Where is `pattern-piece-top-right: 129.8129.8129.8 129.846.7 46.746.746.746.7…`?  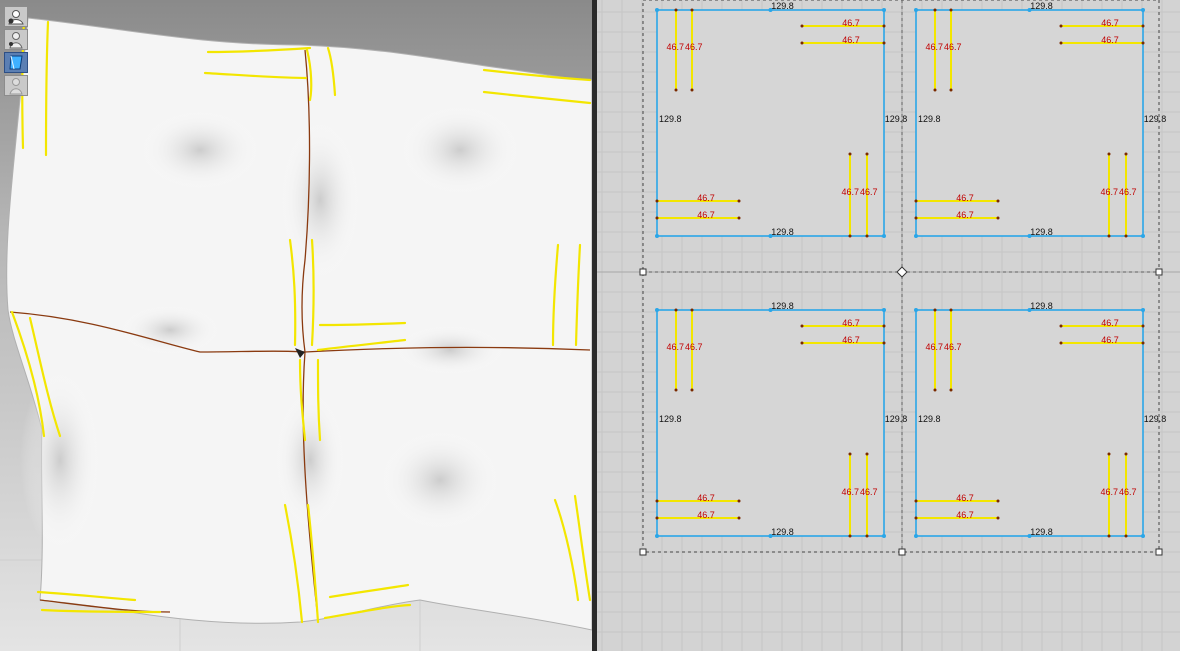 pattern-piece-top-right: 129.8129.8129.8 129.846.7 46.746.746.746.7… is located at coordinates (1040, 119).